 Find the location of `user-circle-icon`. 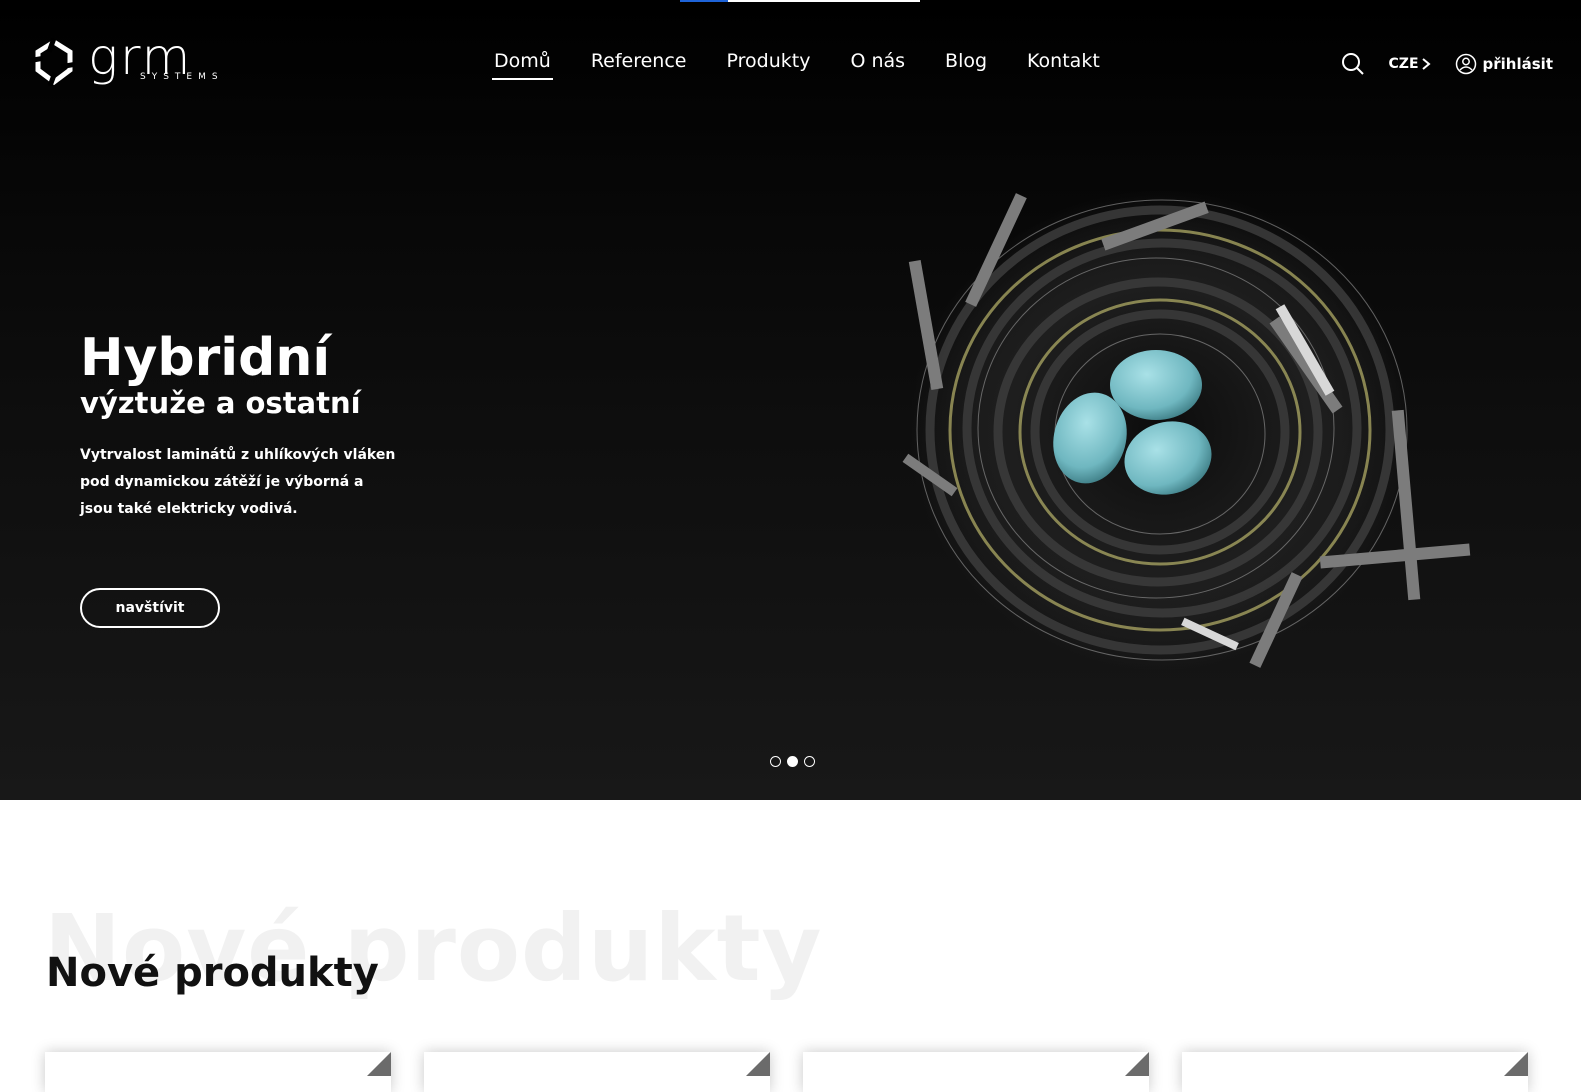

user-circle-icon is located at coordinates (1465, 64).